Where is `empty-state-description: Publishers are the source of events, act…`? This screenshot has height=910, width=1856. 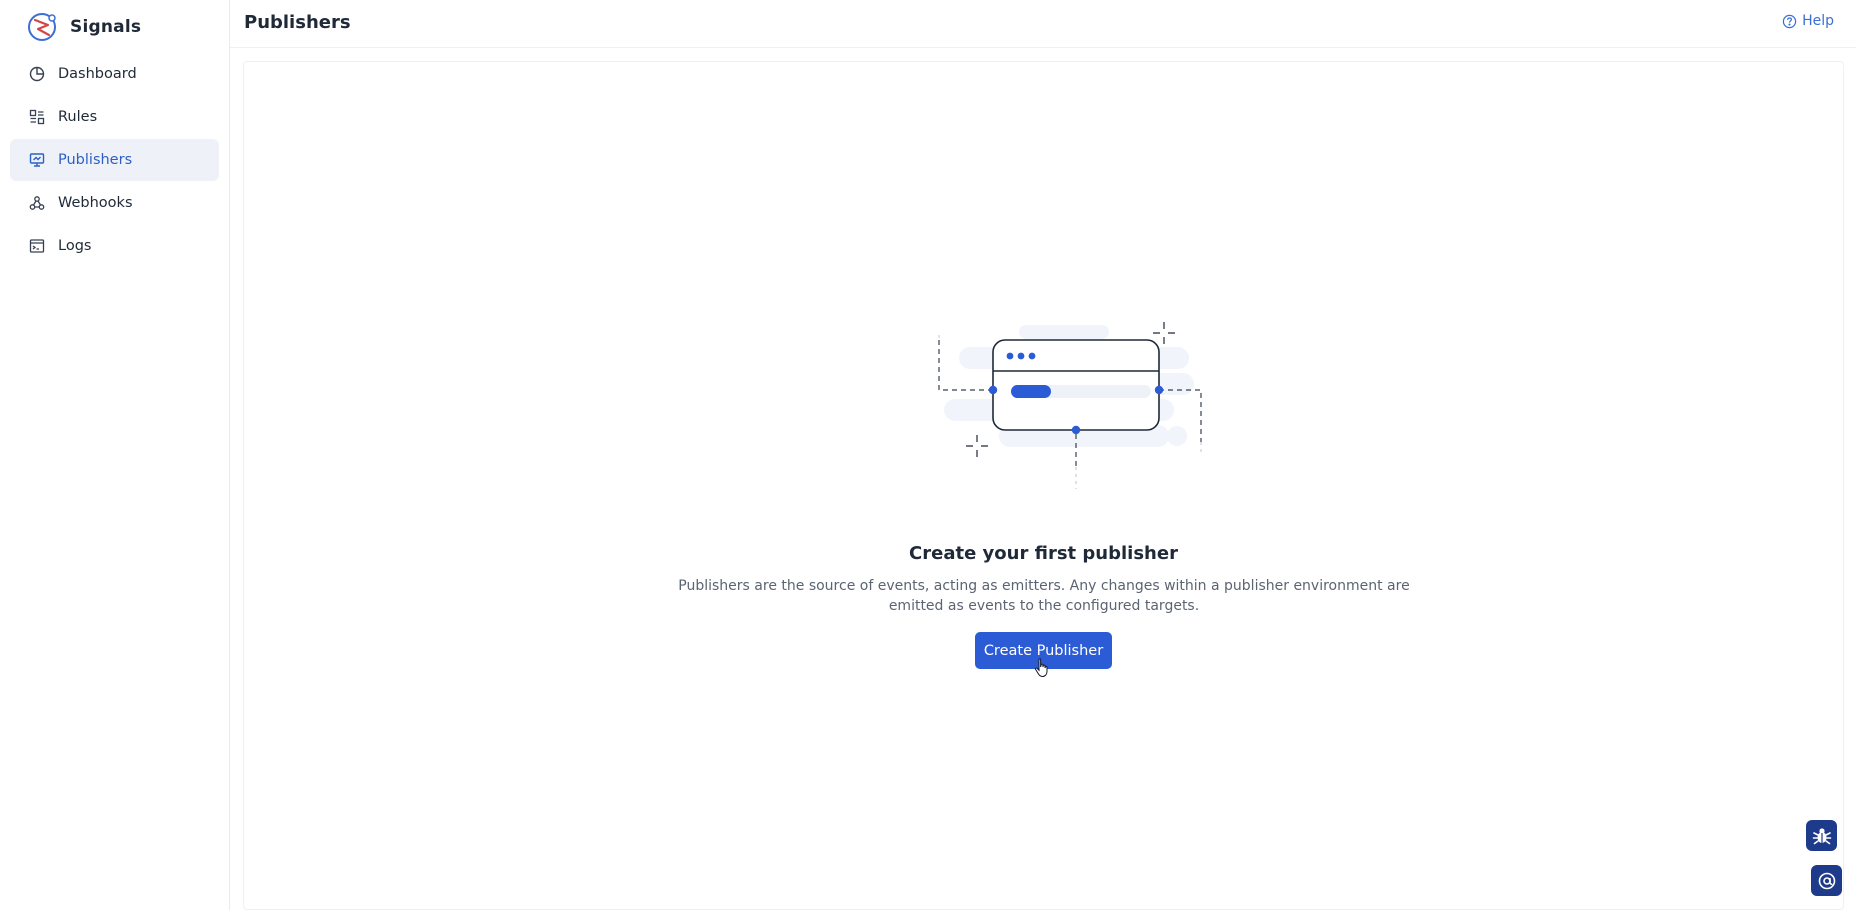
empty-state-description: Publishers are the source of events, act… is located at coordinates (1044, 596).